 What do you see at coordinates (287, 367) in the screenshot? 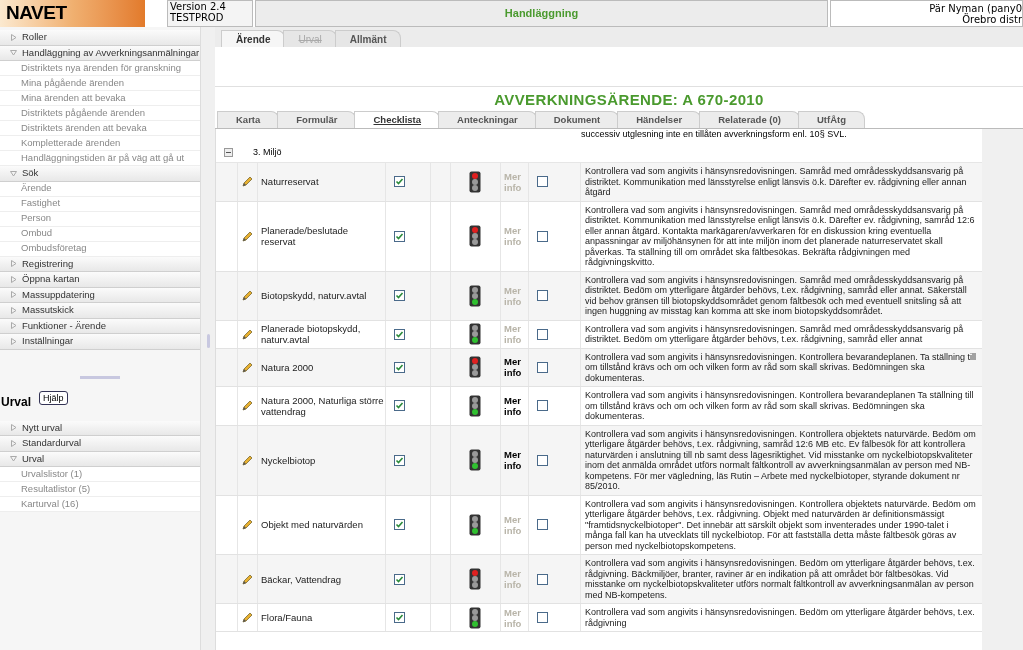
I see `item-name: Natura 2000` at bounding box center [287, 367].